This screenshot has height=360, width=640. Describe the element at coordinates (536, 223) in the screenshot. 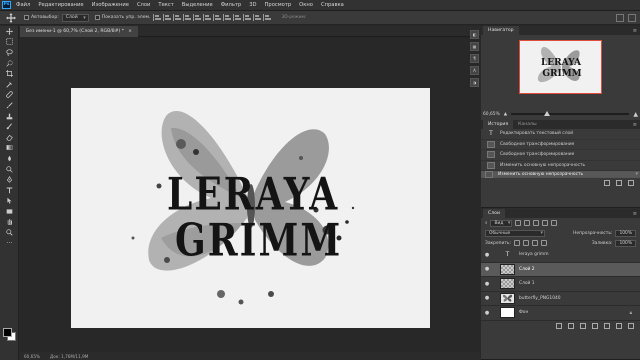

I see `filter-type-icon` at that location.